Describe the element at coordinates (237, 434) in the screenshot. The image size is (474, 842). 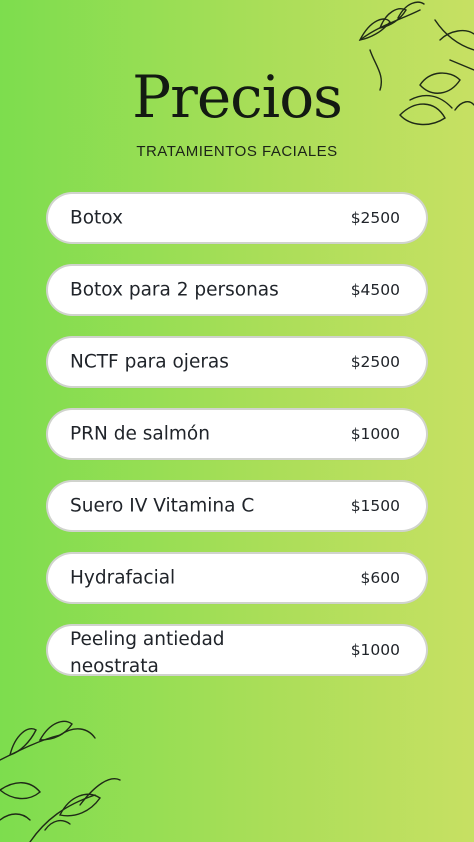
I see `price-row-prn: PRN de salmón $1000` at that location.